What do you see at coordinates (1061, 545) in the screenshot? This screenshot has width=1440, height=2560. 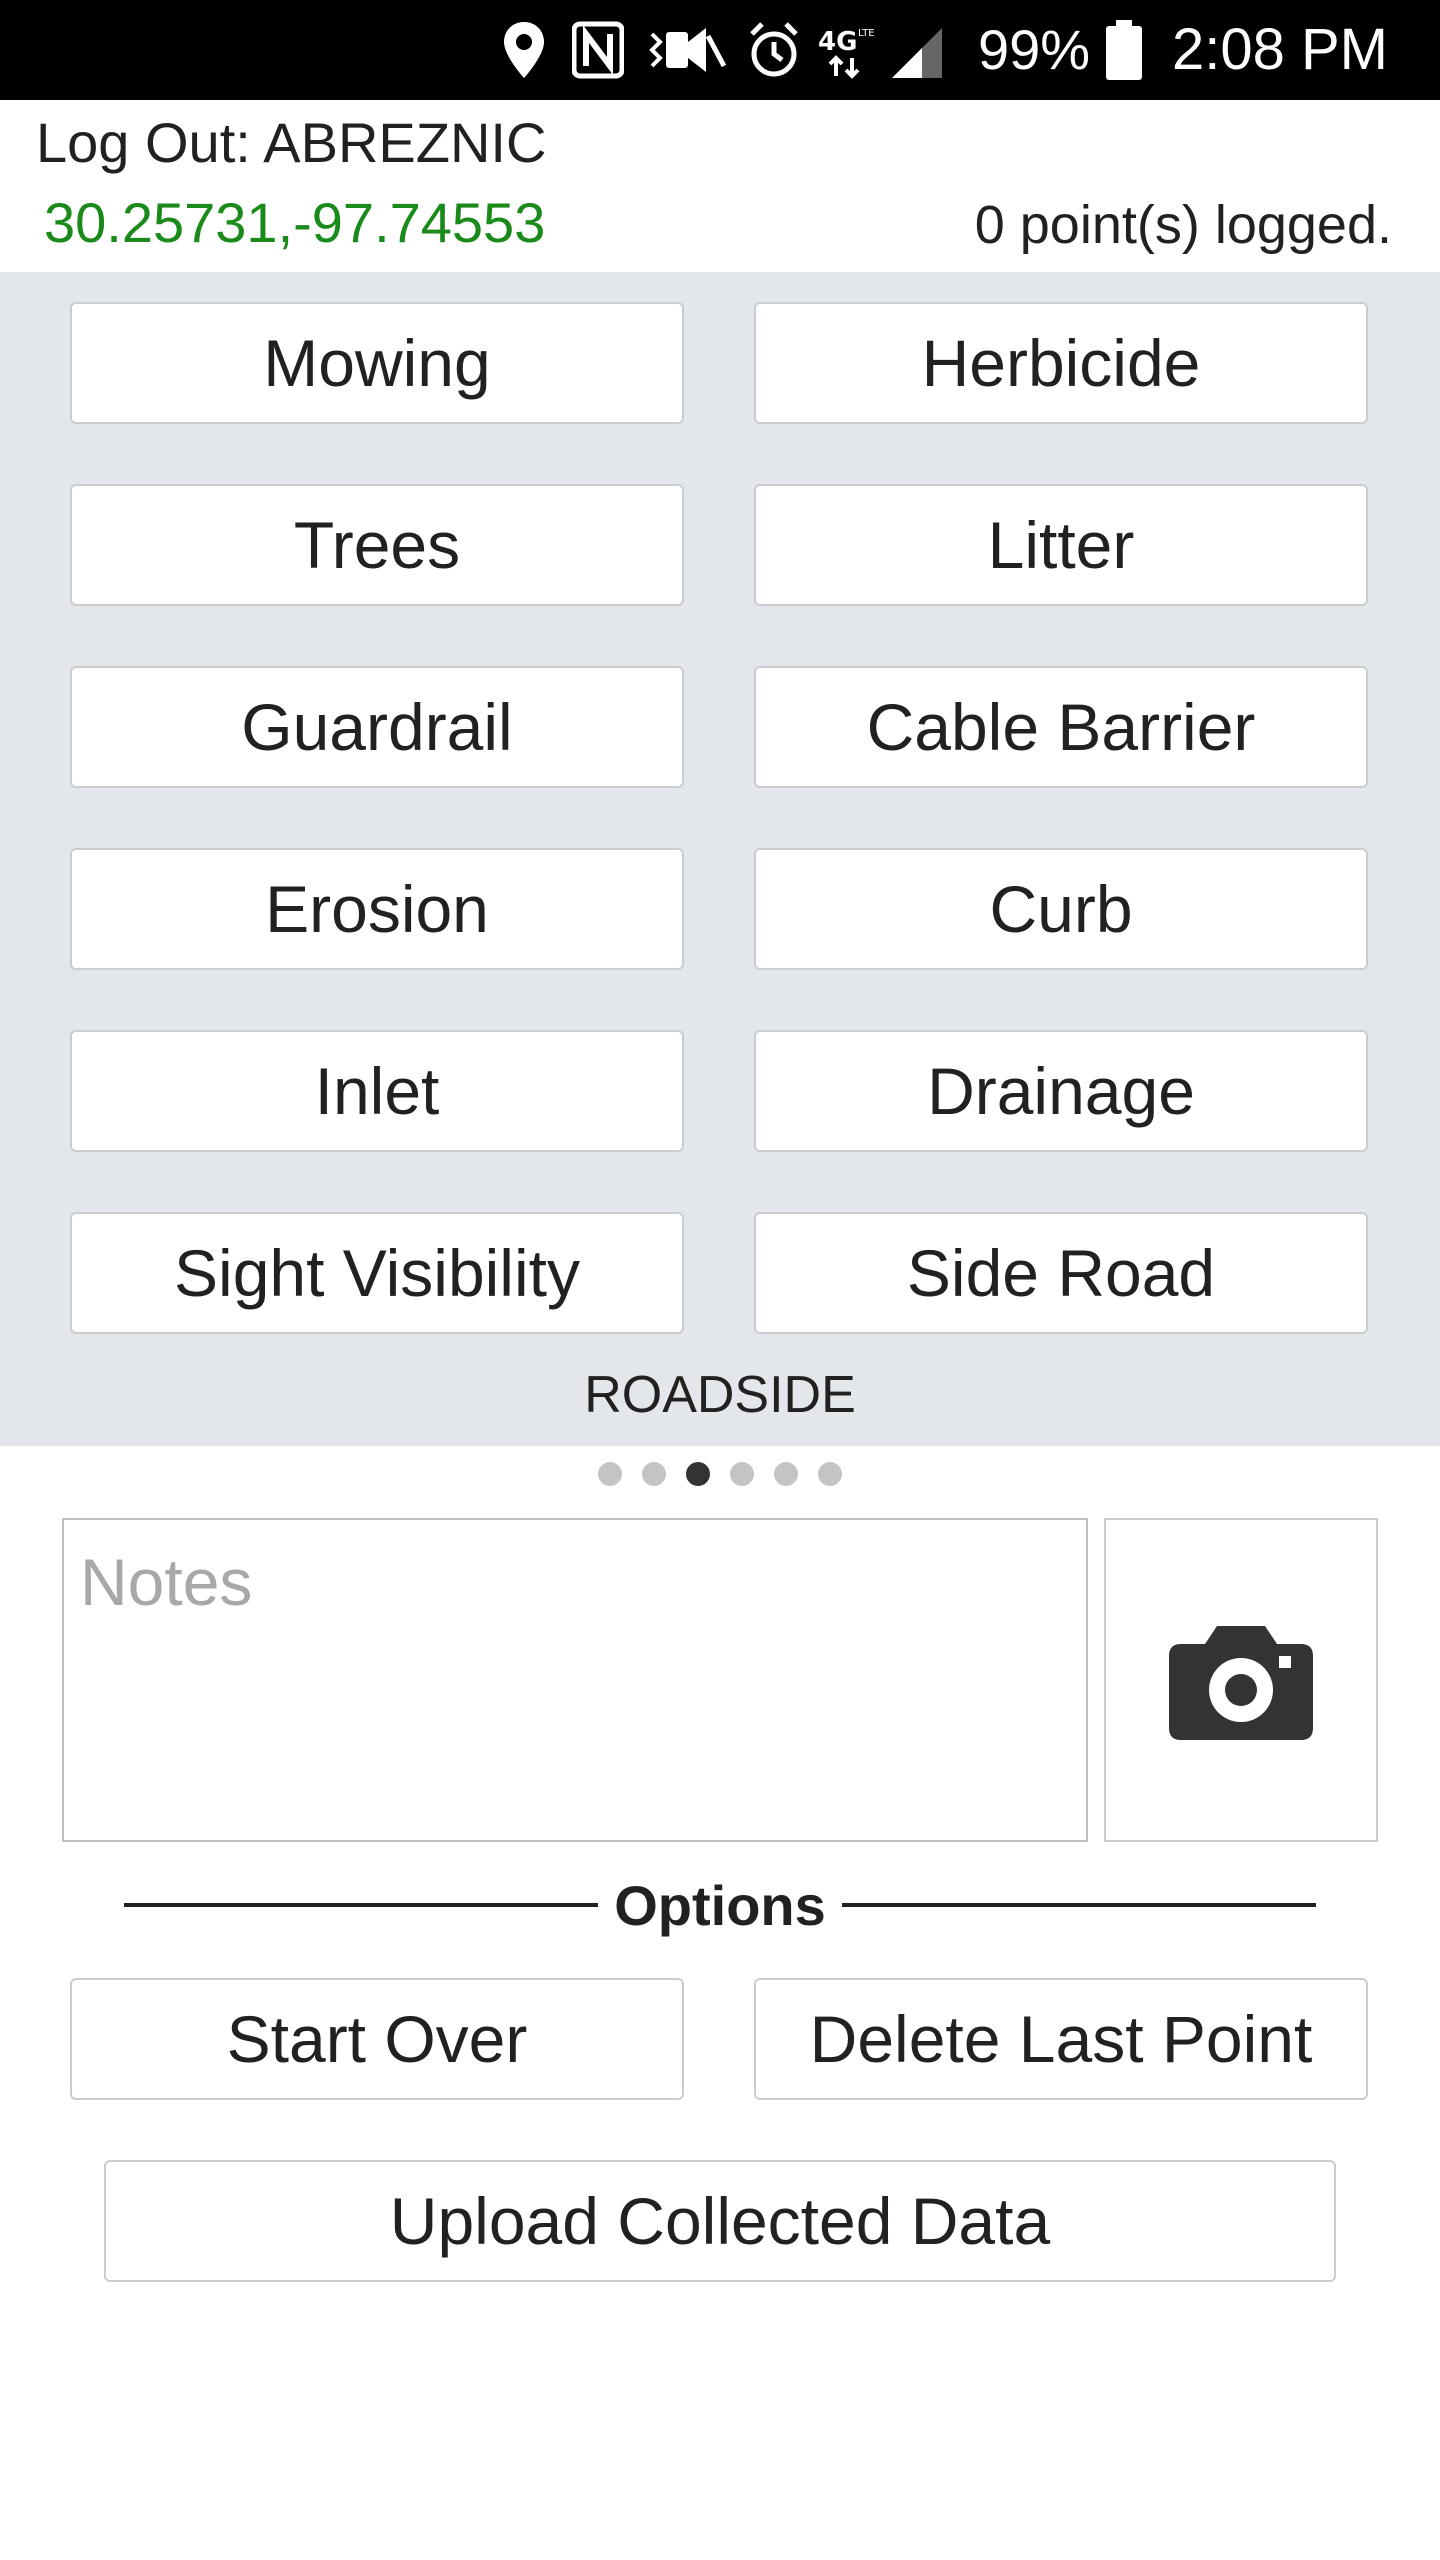 I see `litter-button: Litter` at bounding box center [1061, 545].